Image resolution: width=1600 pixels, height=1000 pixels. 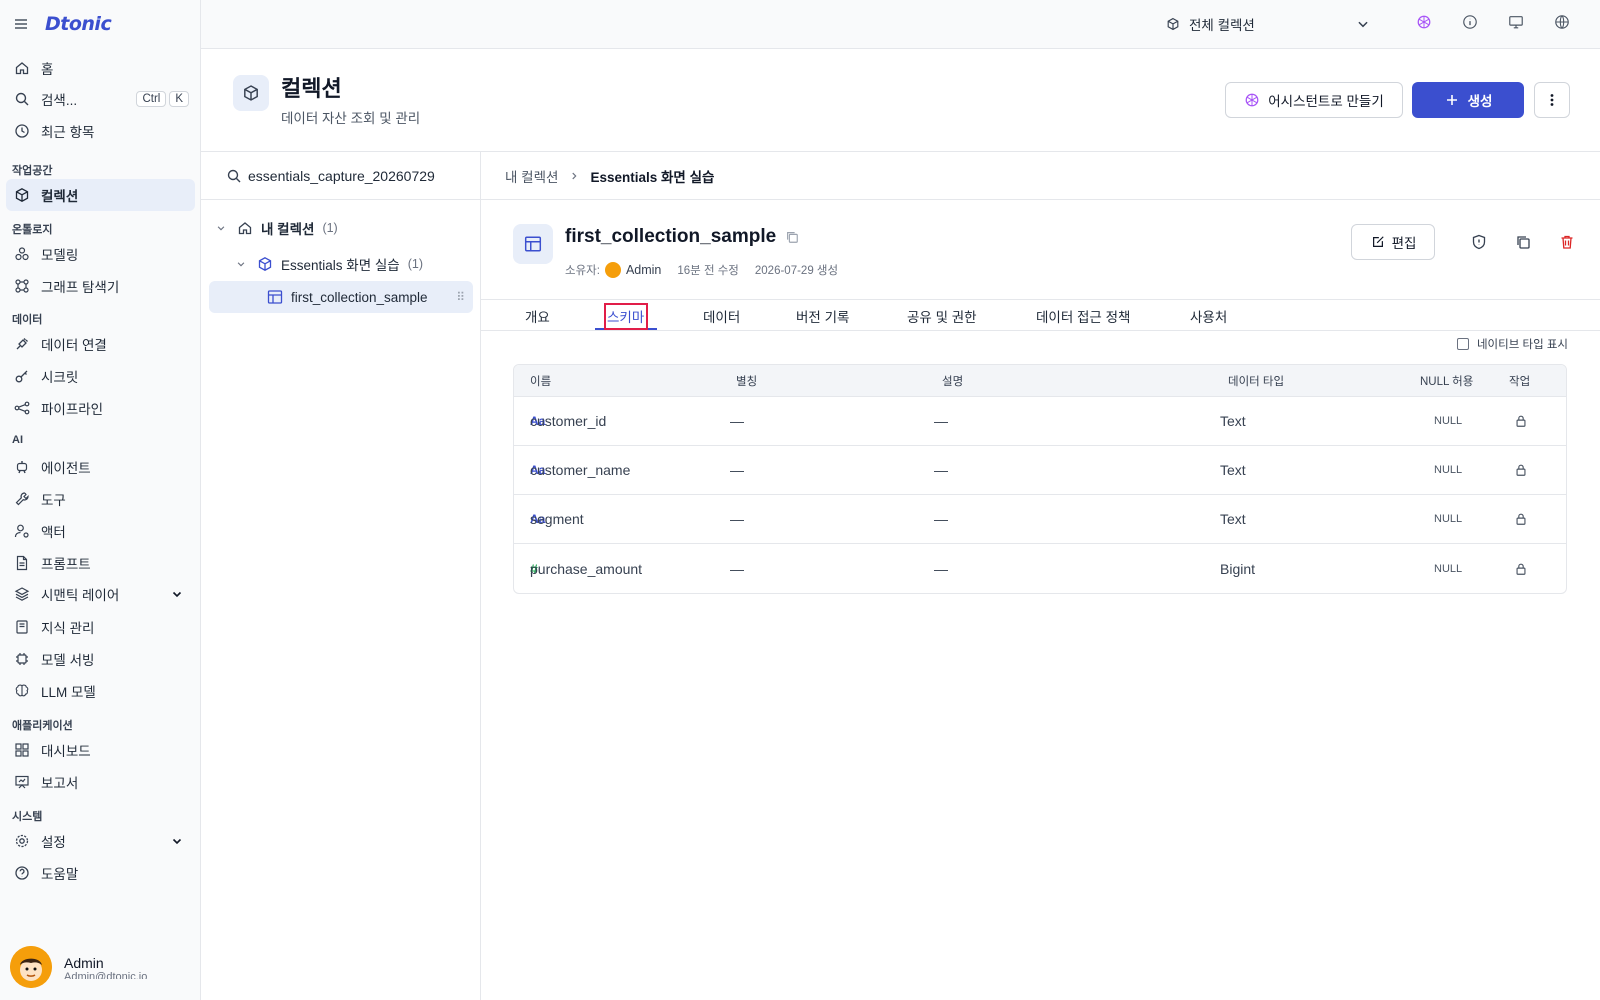 What do you see at coordinates (1208, 315) in the screenshot?
I see `tab-usage: 사용처` at bounding box center [1208, 315].